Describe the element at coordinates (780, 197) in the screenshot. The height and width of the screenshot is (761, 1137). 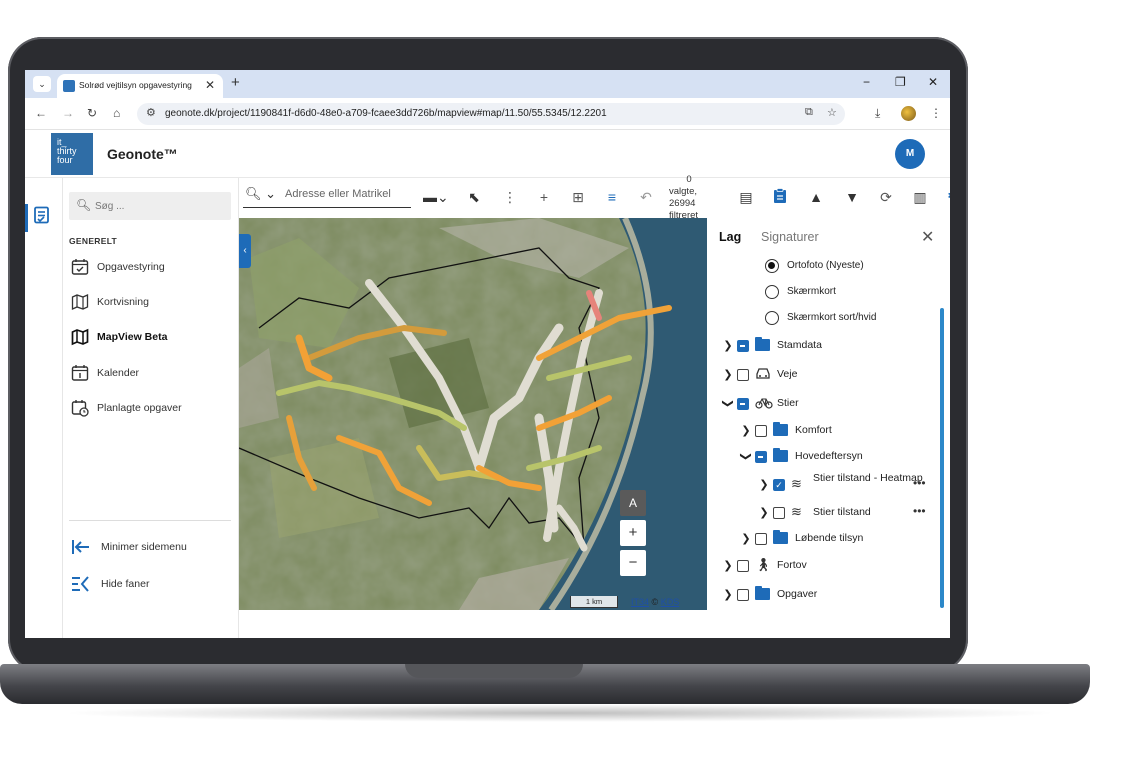
I see `clipboard-icon` at that location.